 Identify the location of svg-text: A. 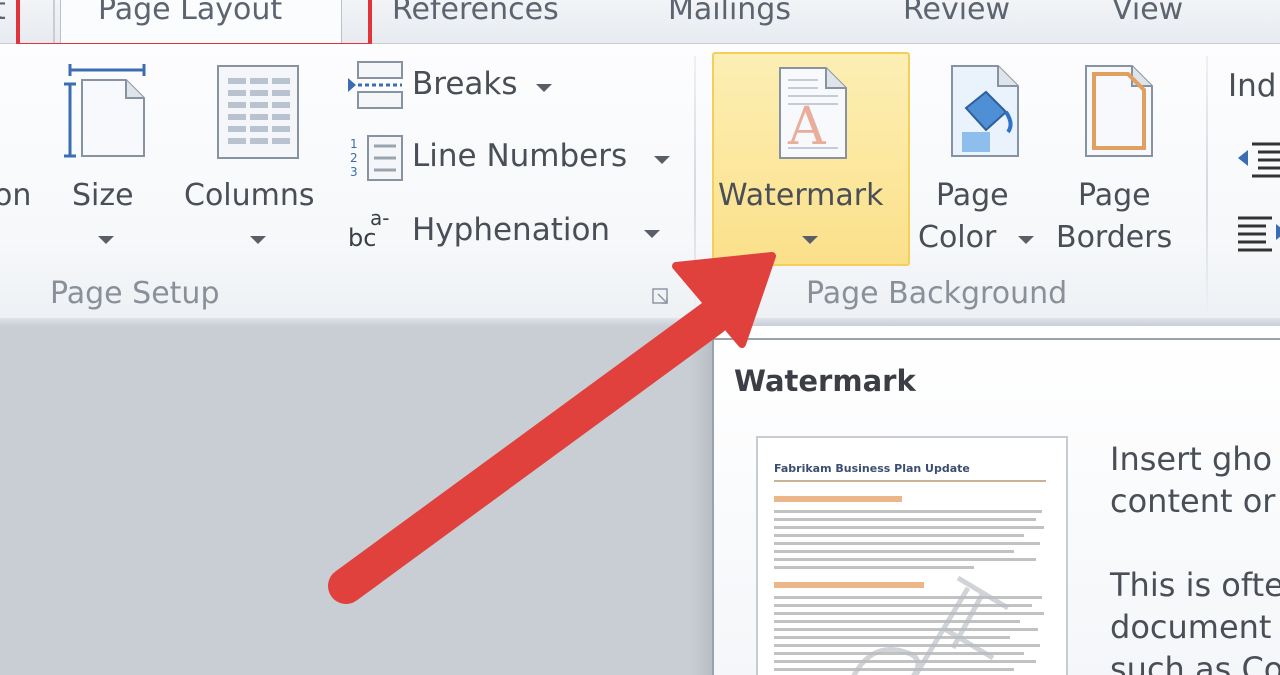
(807, 127).